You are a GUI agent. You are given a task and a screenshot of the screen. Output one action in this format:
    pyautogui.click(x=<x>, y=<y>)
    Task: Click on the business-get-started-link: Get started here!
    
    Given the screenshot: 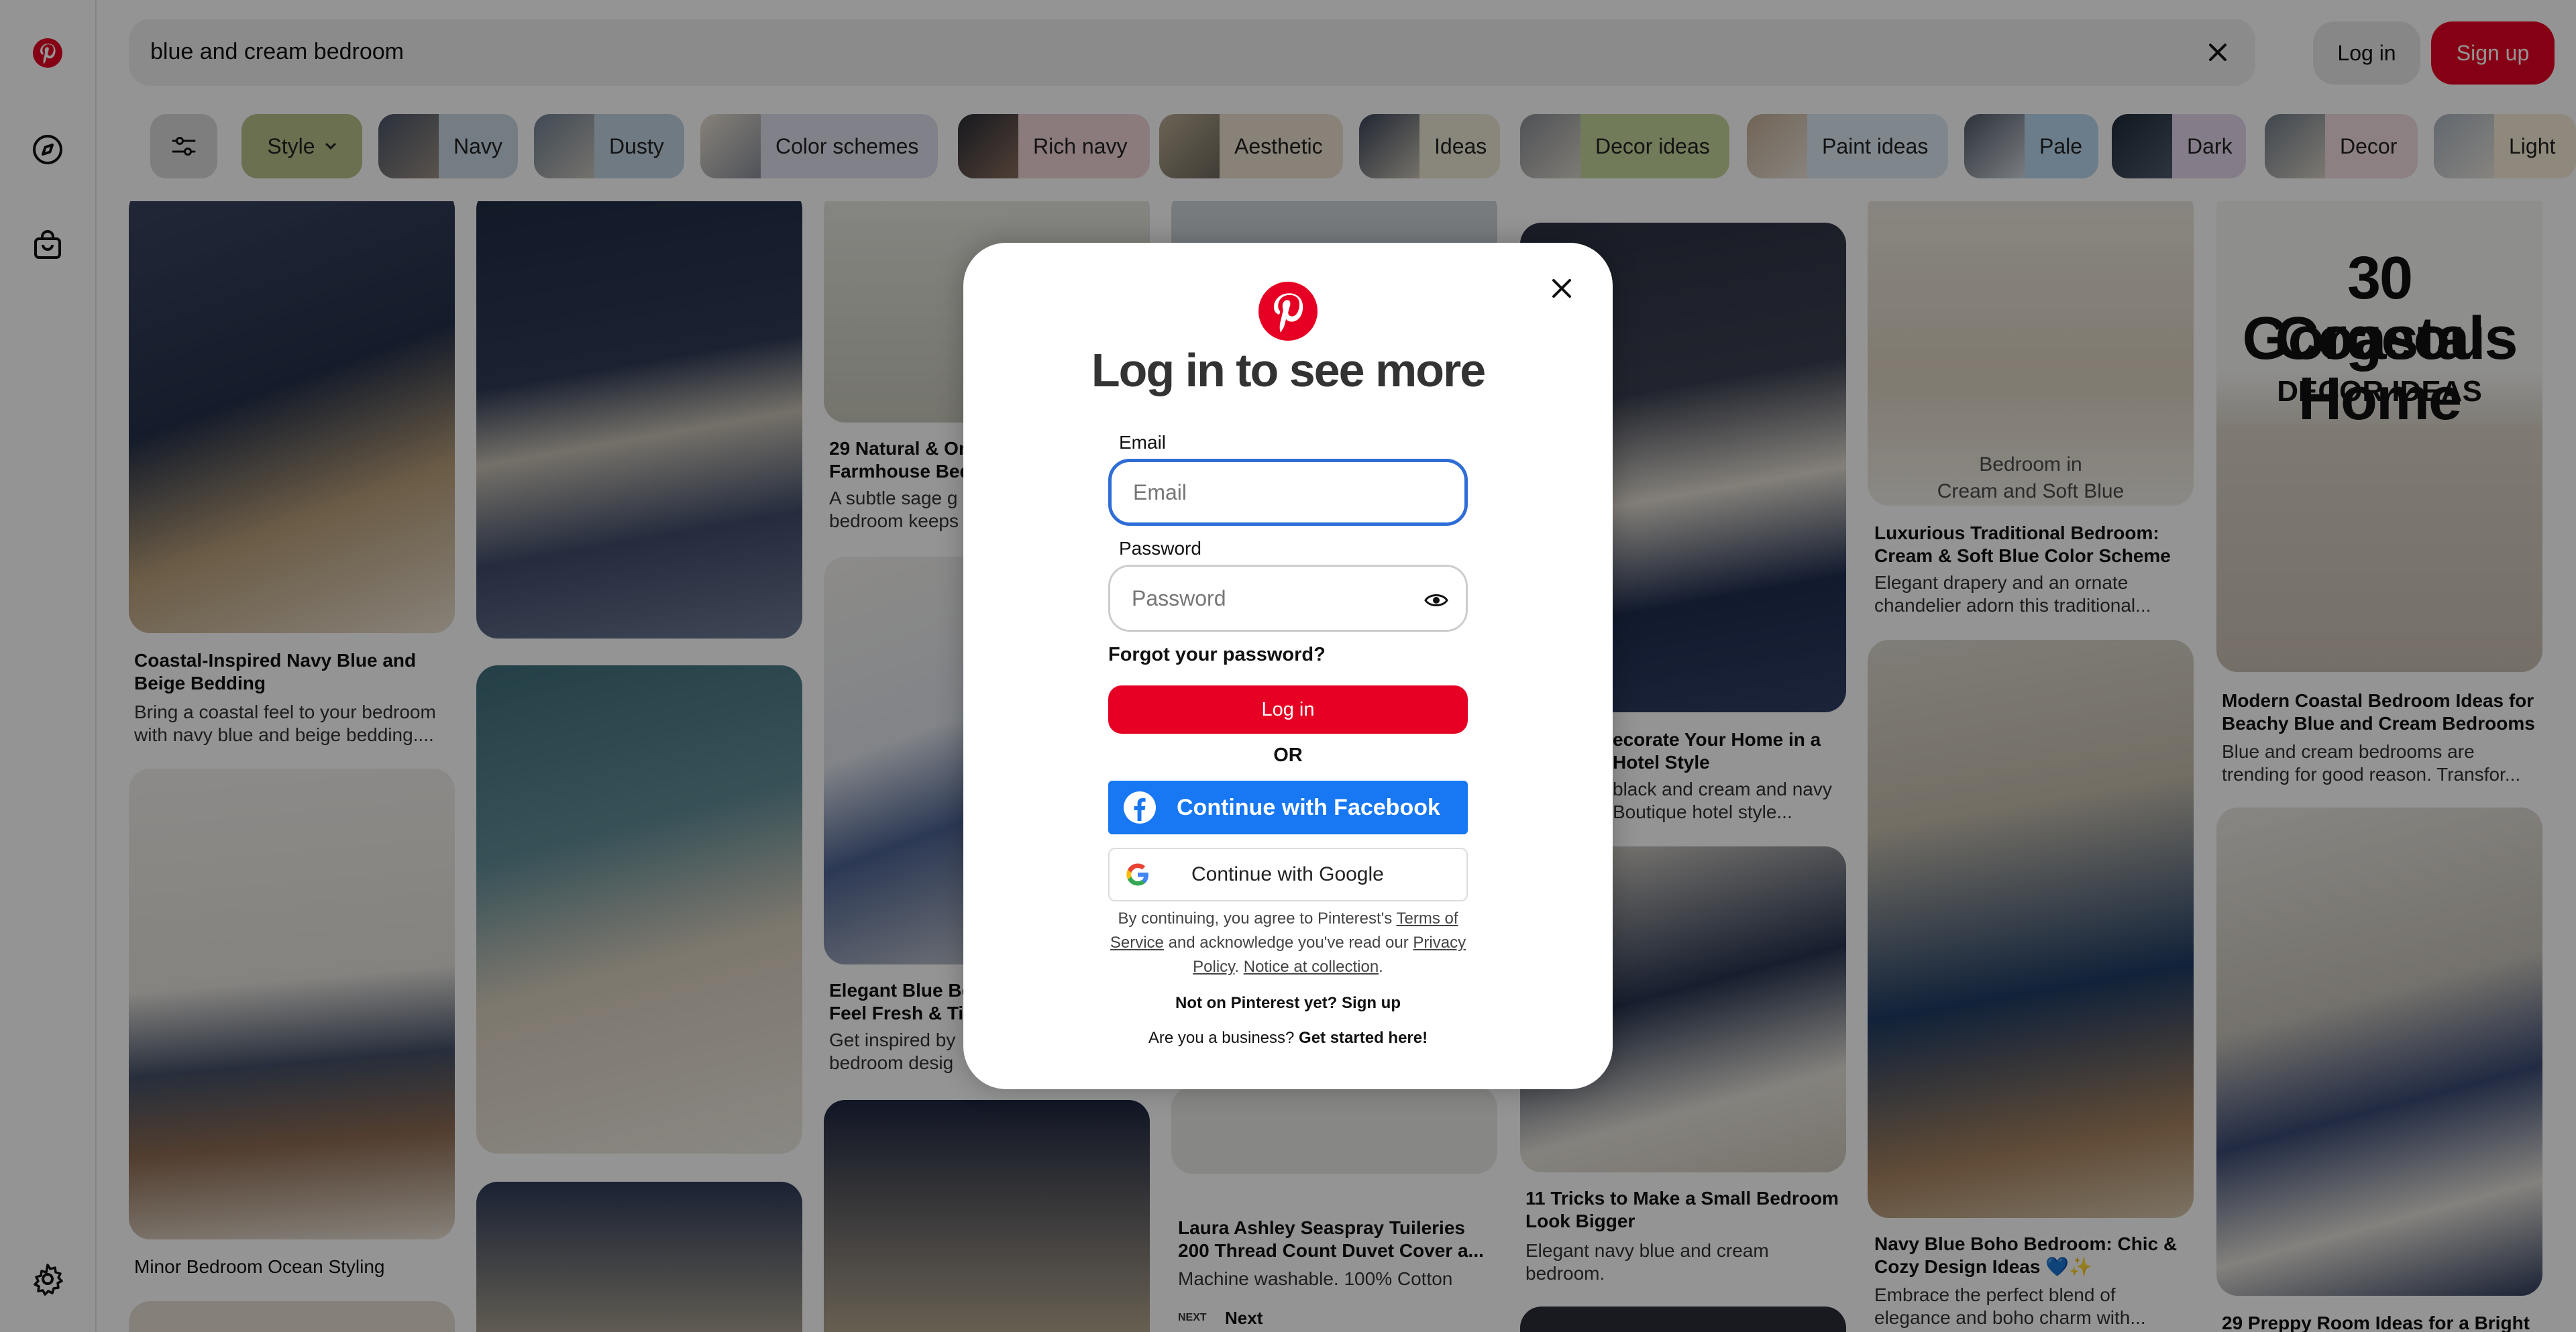 What is the action you would take?
    pyautogui.click(x=1363, y=1038)
    